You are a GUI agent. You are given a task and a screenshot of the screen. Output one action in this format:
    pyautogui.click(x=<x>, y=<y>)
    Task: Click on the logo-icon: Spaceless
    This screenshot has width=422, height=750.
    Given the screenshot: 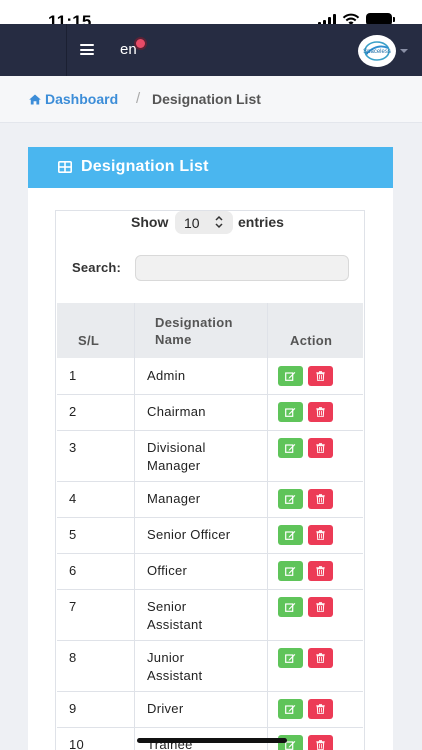 What is the action you would take?
    pyautogui.click(x=377, y=51)
    